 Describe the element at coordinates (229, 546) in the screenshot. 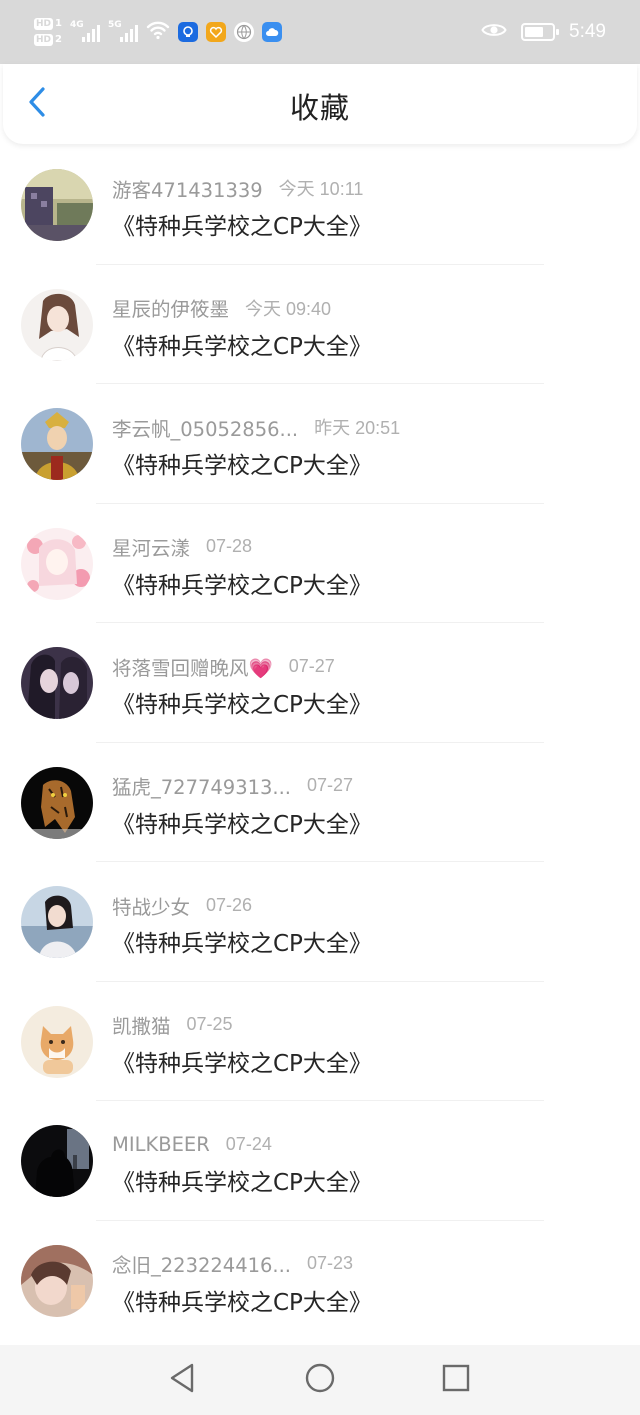

I see `timestamp: 07-28` at that location.